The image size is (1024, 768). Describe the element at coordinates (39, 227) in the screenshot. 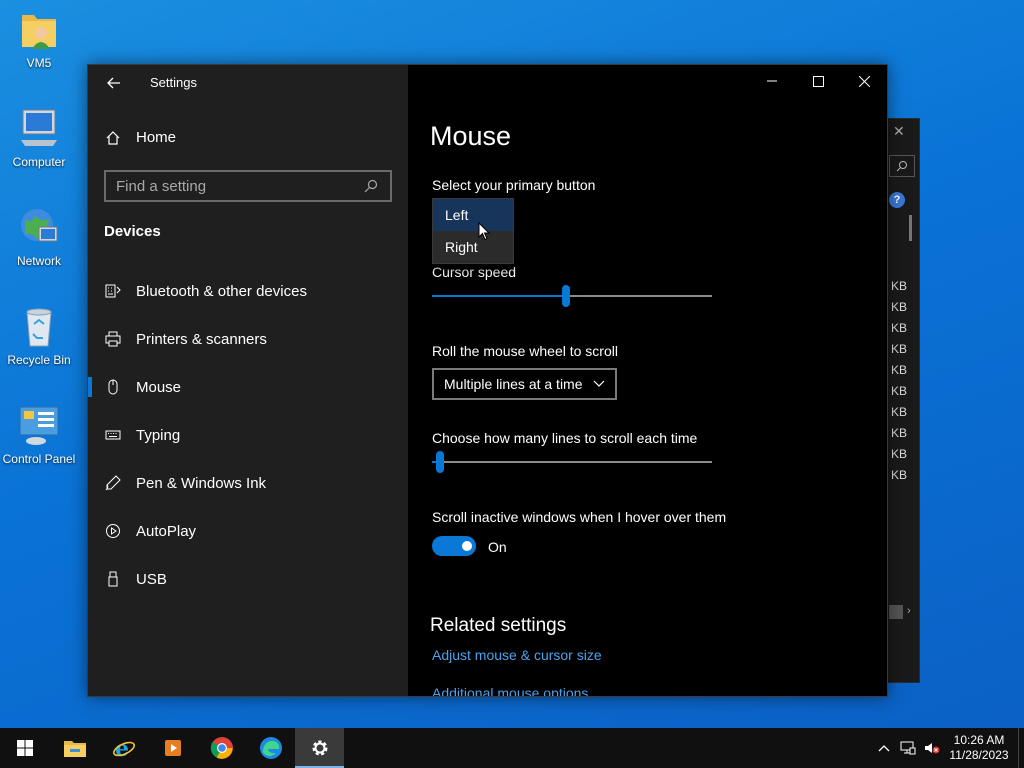

I see `network-globe-icon` at that location.